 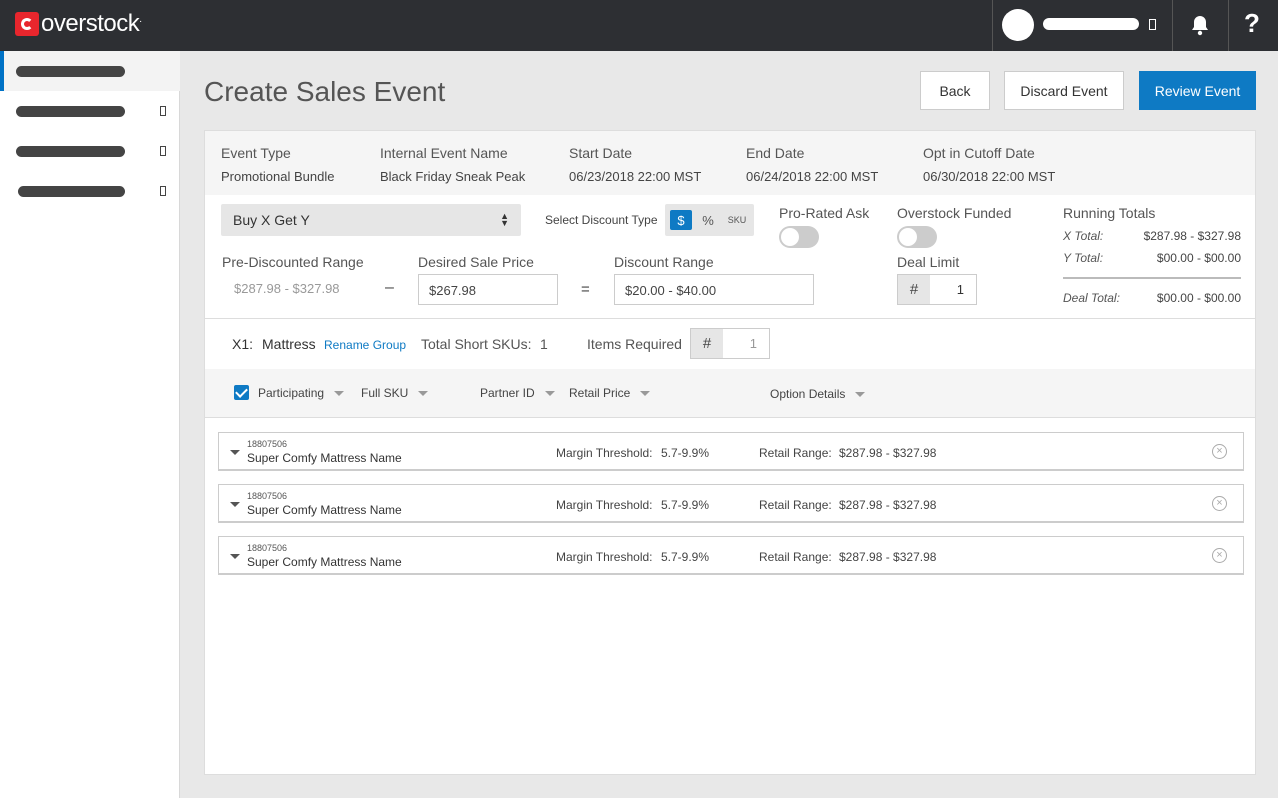 I want to click on discard-event-button: Discard Event, so click(x=1064, y=90).